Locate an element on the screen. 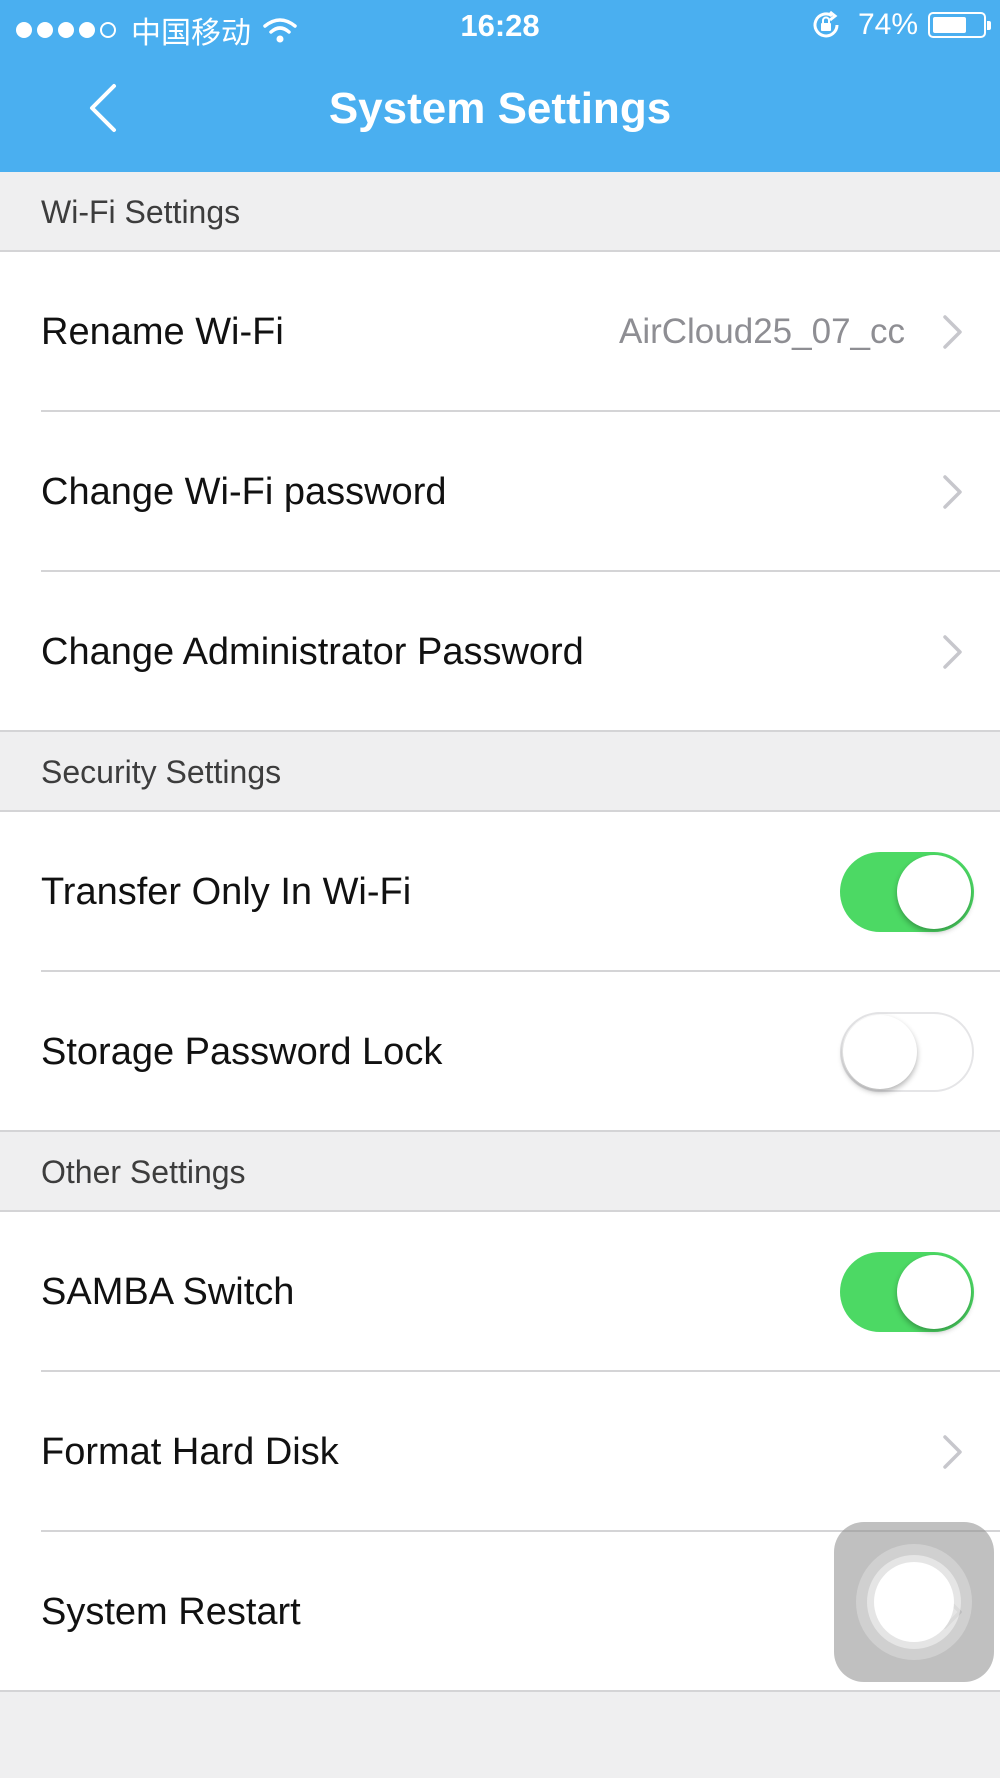 Image resolution: width=1000 pixels, height=1778 pixels. app-header: 中国移动 16:28 74% System Settings is located at coordinates (500, 86).